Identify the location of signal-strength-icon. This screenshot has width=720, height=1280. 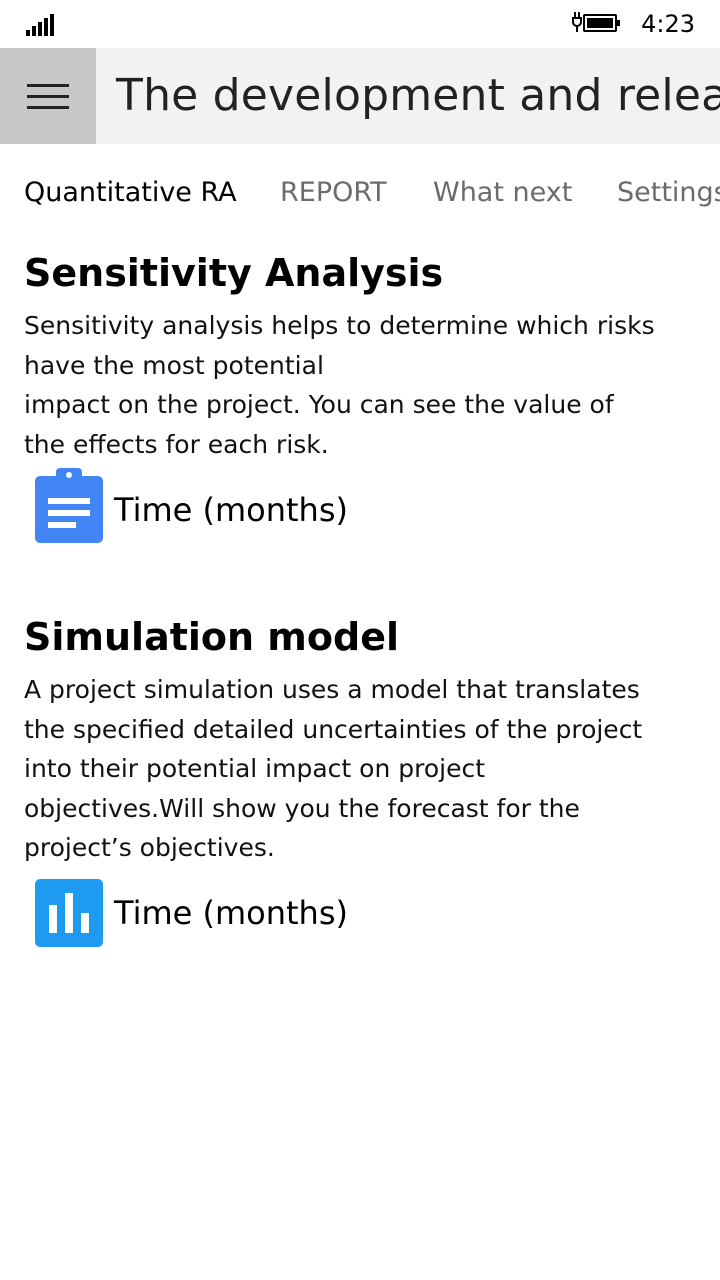
(40, 25).